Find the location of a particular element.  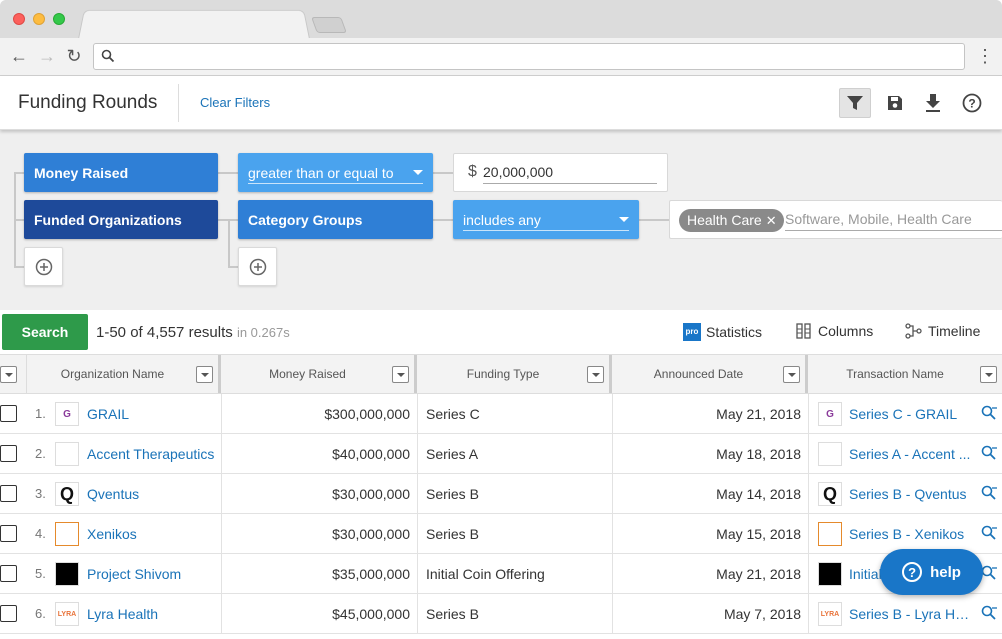

org-name-link: GRAIL is located at coordinates (152, 414).